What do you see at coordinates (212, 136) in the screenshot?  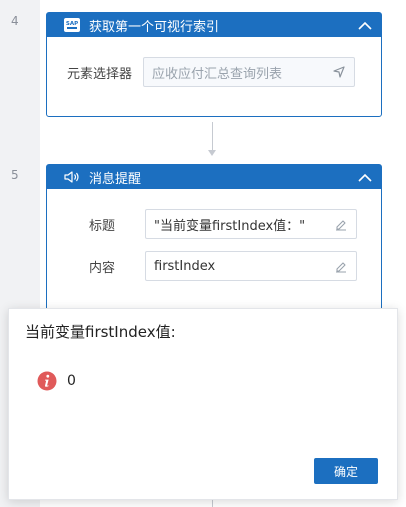 I see `flow-connector` at bounding box center [212, 136].